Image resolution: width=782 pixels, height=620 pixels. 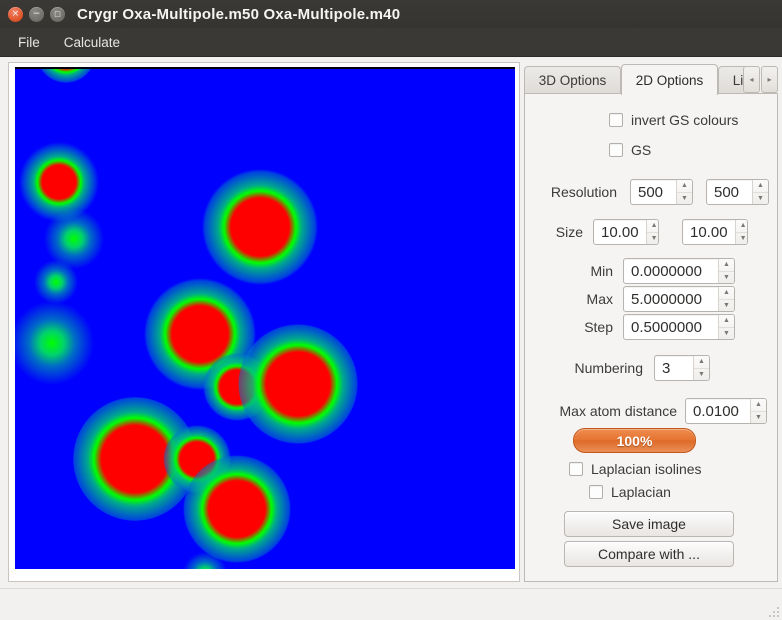 What do you see at coordinates (649, 524) in the screenshot?
I see `save-image-button: Save image` at bounding box center [649, 524].